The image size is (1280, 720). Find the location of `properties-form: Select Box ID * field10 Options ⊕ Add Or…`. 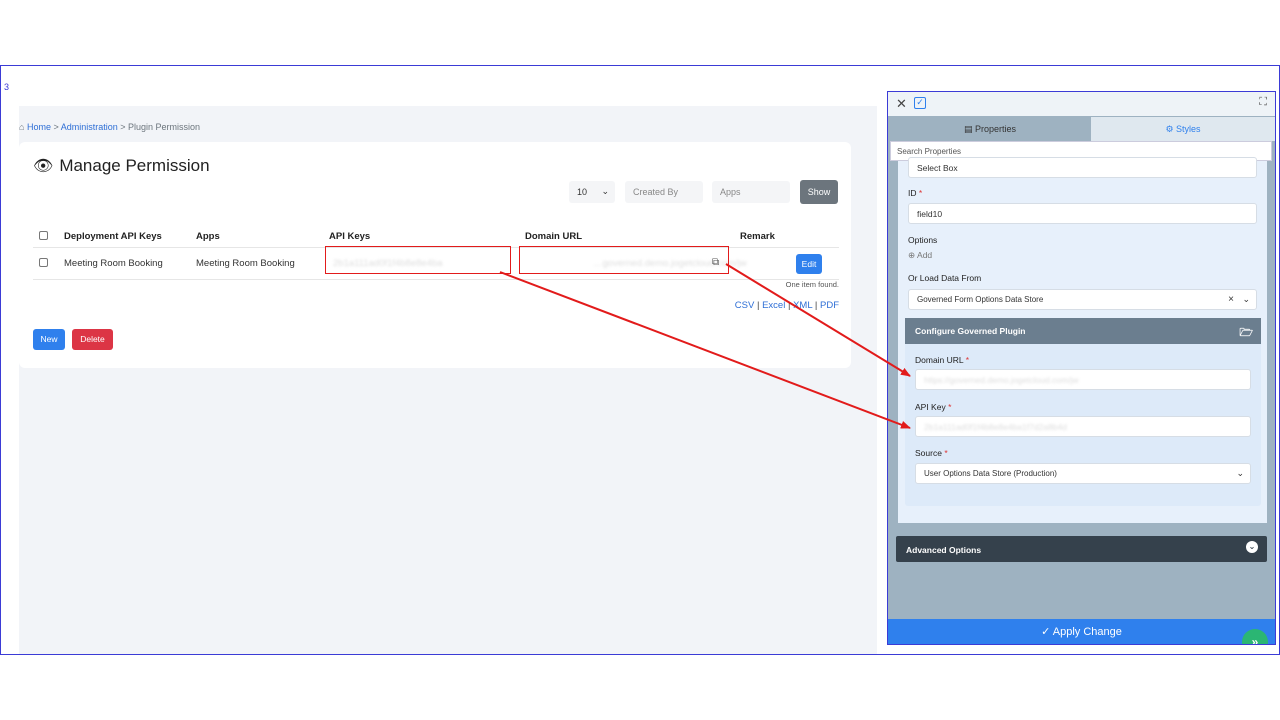

properties-form: Select Box ID * field10 Options ⊕ Add Or… is located at coordinates (1082, 340).